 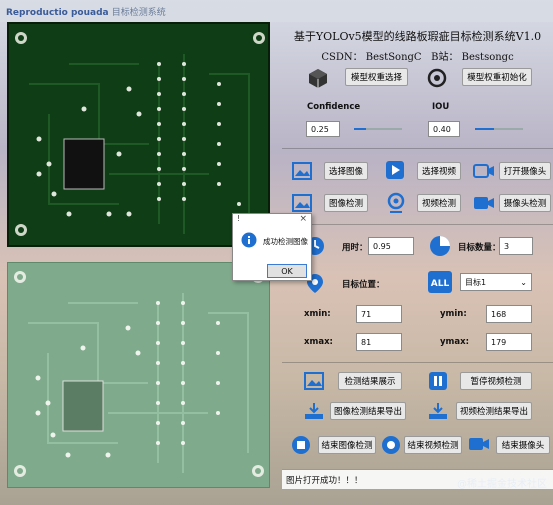 I want to click on select-video-button: 选择视频, so click(x=439, y=171).